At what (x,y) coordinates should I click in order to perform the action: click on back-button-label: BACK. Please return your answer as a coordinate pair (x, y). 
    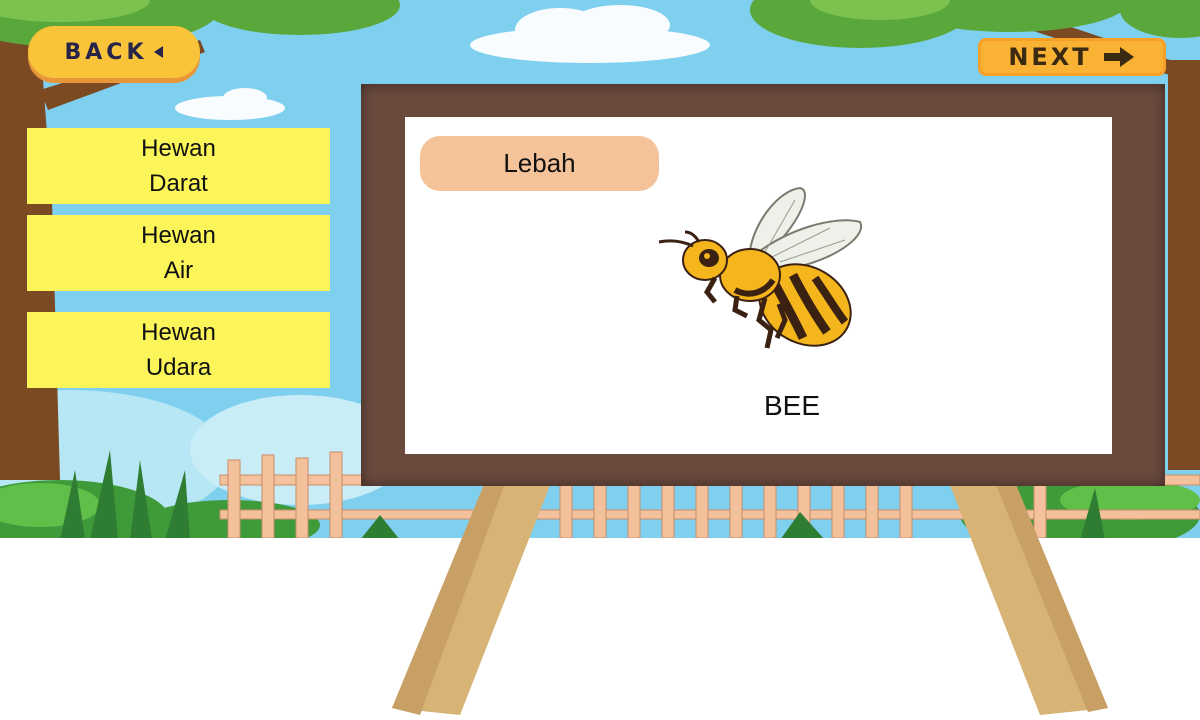
    Looking at the image, I should click on (106, 52).